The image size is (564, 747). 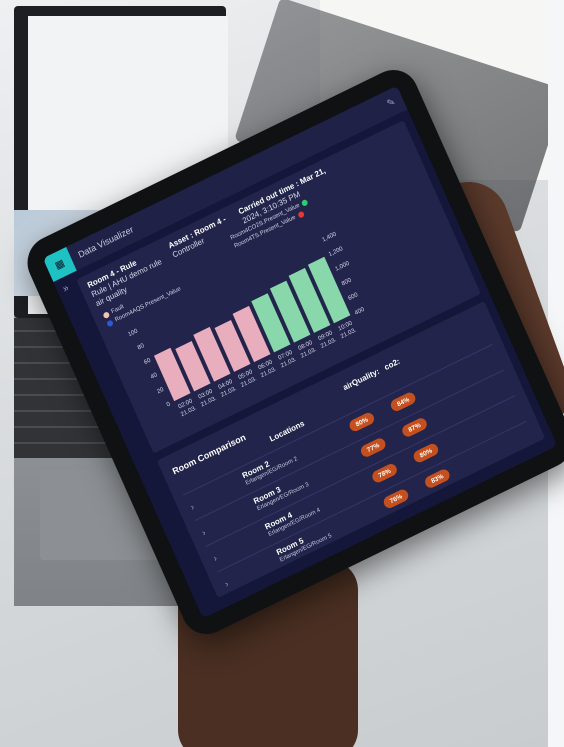 What do you see at coordinates (437, 478) in the screenshot?
I see `co2-badge: 83%` at bounding box center [437, 478].